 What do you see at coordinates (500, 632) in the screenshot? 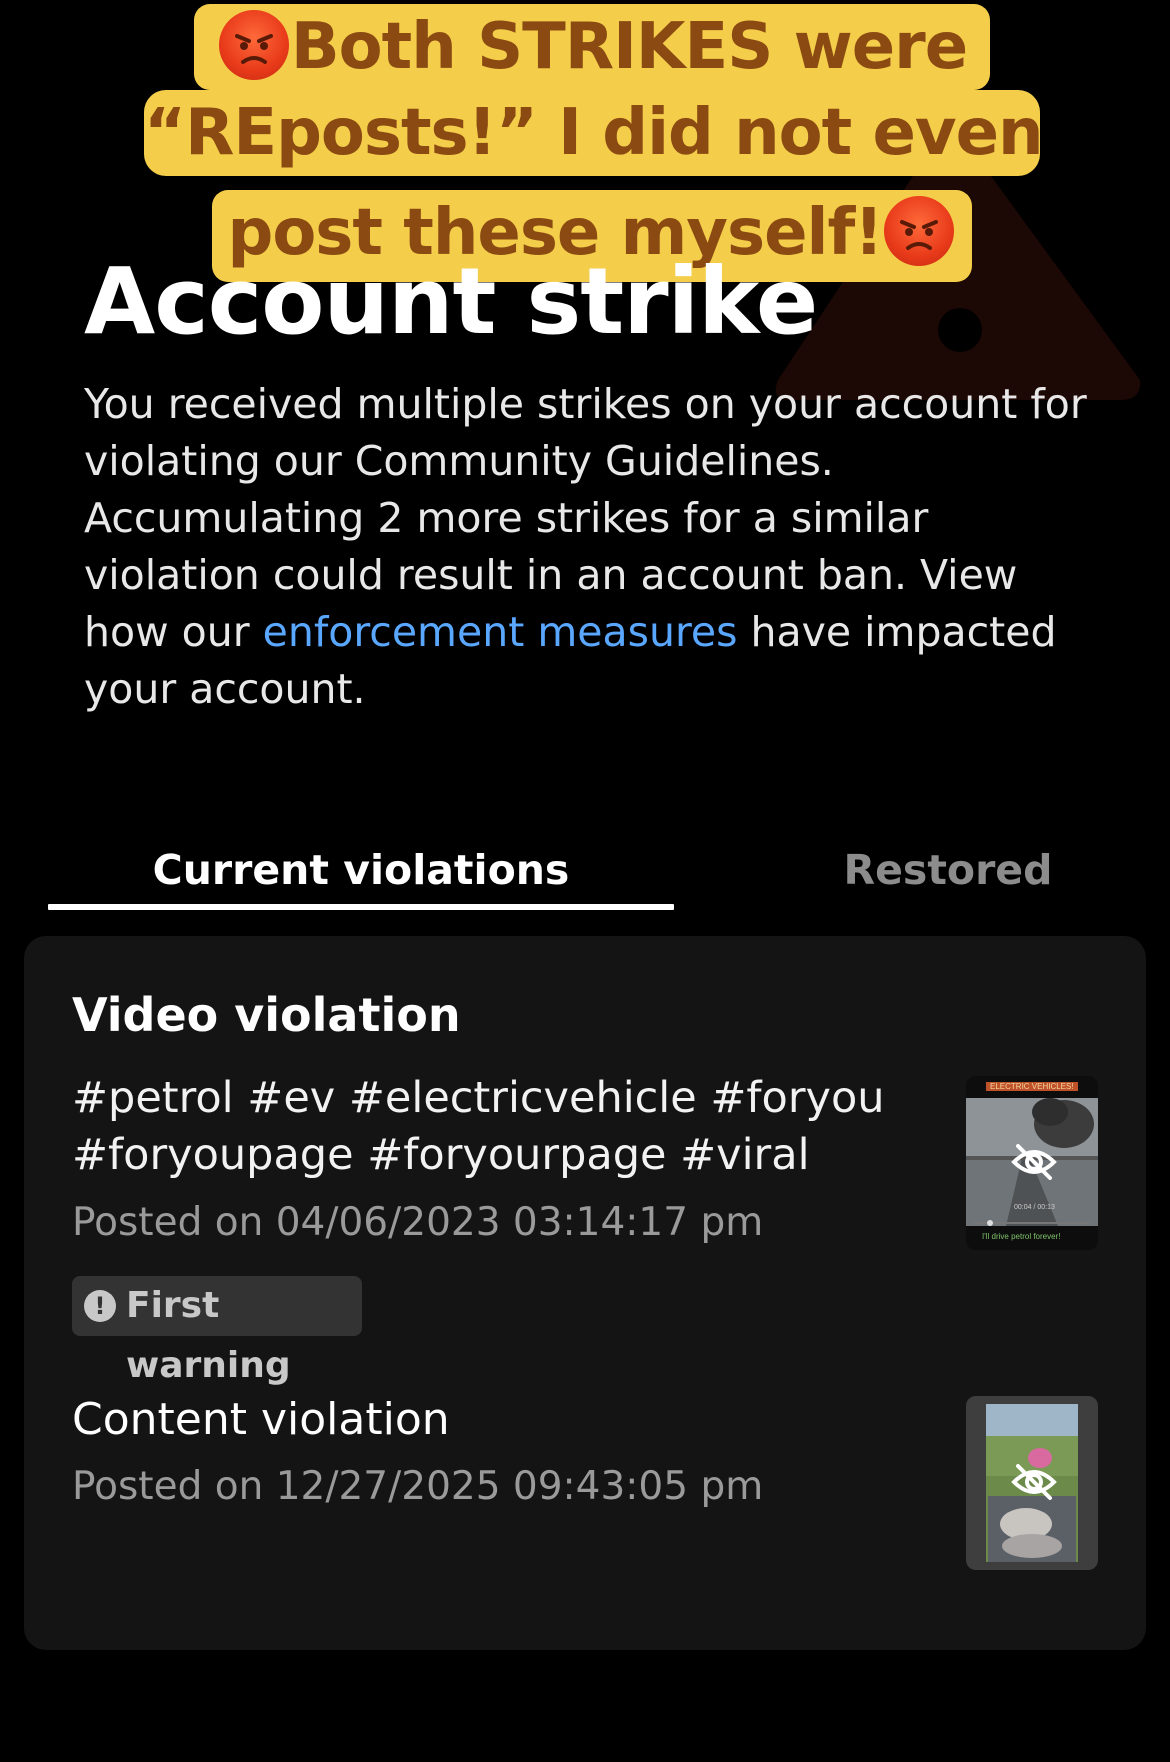
I see `enforcement-measures-link: enforcement measures` at bounding box center [500, 632].